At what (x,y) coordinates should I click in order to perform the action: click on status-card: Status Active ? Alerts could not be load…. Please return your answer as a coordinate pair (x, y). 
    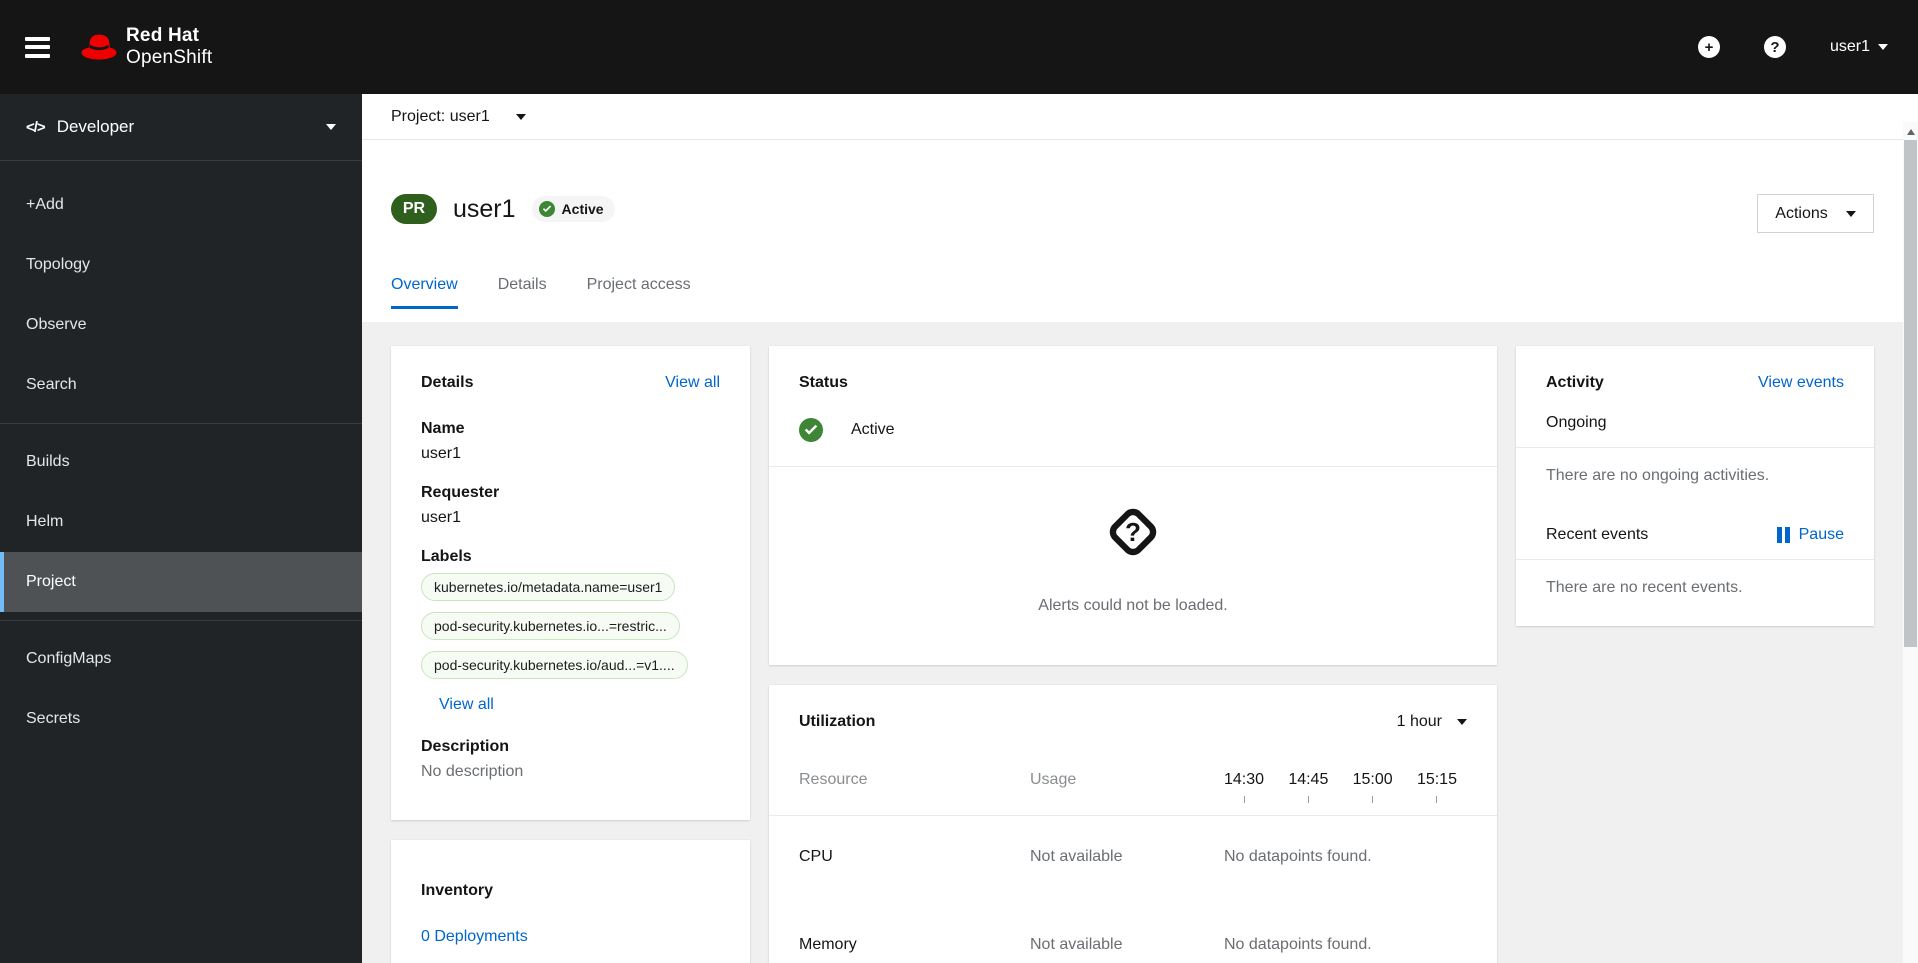
    Looking at the image, I should click on (1133, 505).